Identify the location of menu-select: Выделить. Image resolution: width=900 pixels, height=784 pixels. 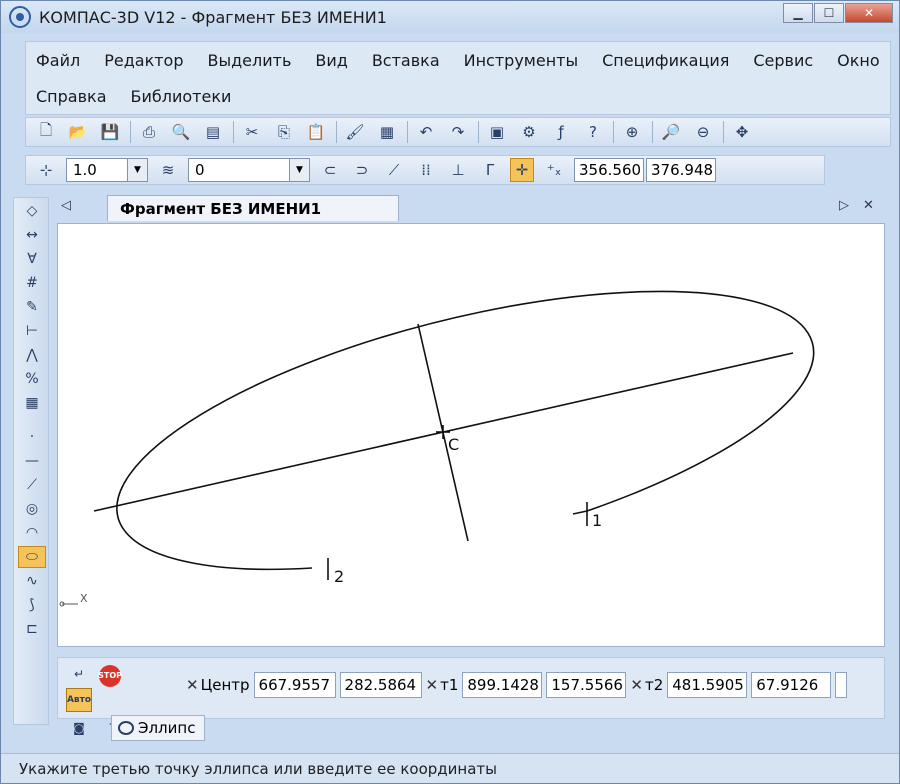
(250, 60).